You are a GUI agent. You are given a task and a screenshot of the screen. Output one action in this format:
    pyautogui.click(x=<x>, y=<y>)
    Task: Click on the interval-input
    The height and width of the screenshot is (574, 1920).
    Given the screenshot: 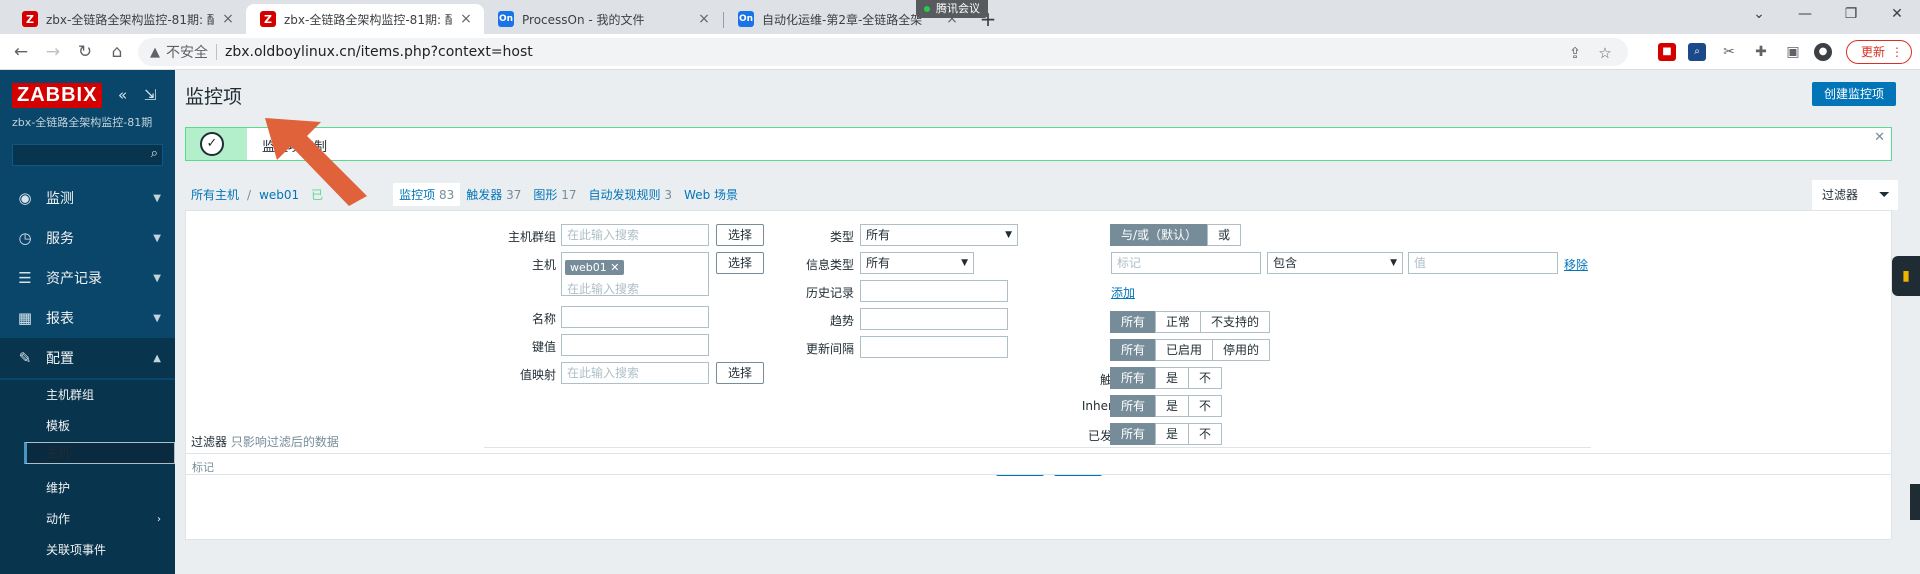 What is the action you would take?
    pyautogui.click(x=934, y=347)
    